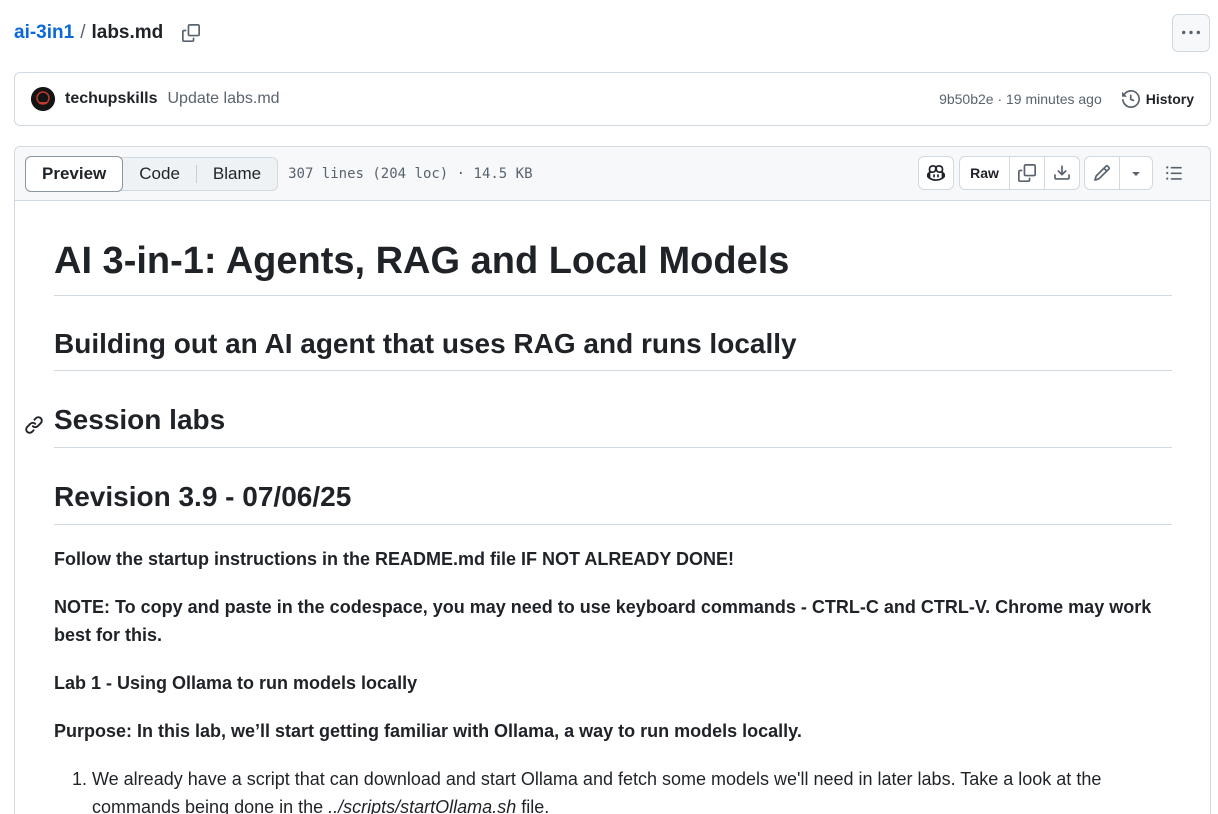 The image size is (1218, 814). I want to click on heading-session-labs-text: Session labs, so click(140, 420).